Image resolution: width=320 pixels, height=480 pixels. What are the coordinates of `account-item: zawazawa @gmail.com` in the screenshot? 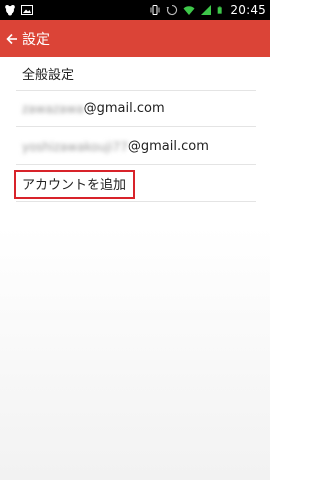 It's located at (136, 109).